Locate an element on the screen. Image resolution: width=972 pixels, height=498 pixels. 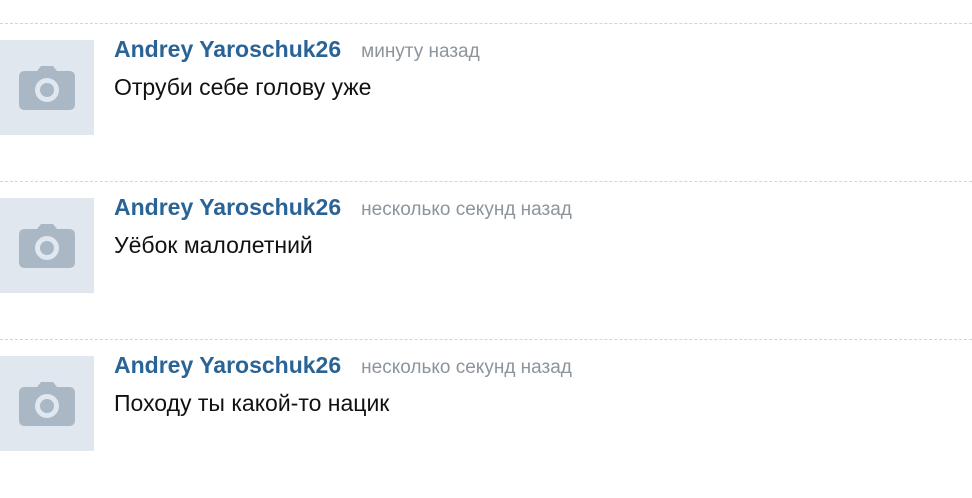
comment-text: Отруби себе голову уже is located at coordinates (243, 87).